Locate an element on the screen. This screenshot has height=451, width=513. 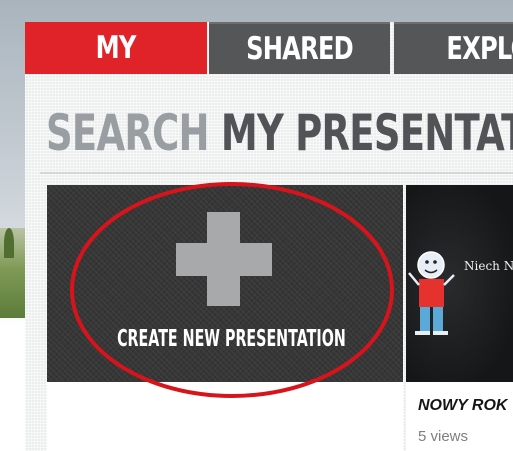
create-card-footer is located at coordinates (225, 416).